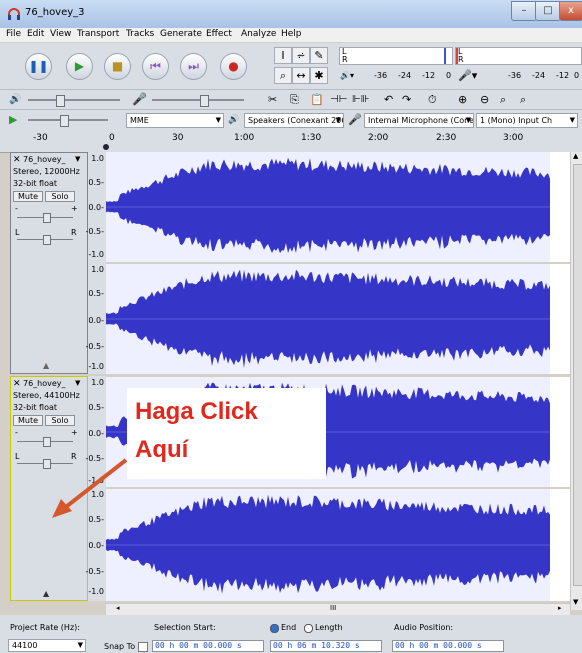 The image size is (582, 653). Describe the element at coordinates (319, 55) in the screenshot. I see `draw-tool-button: ✎` at that location.